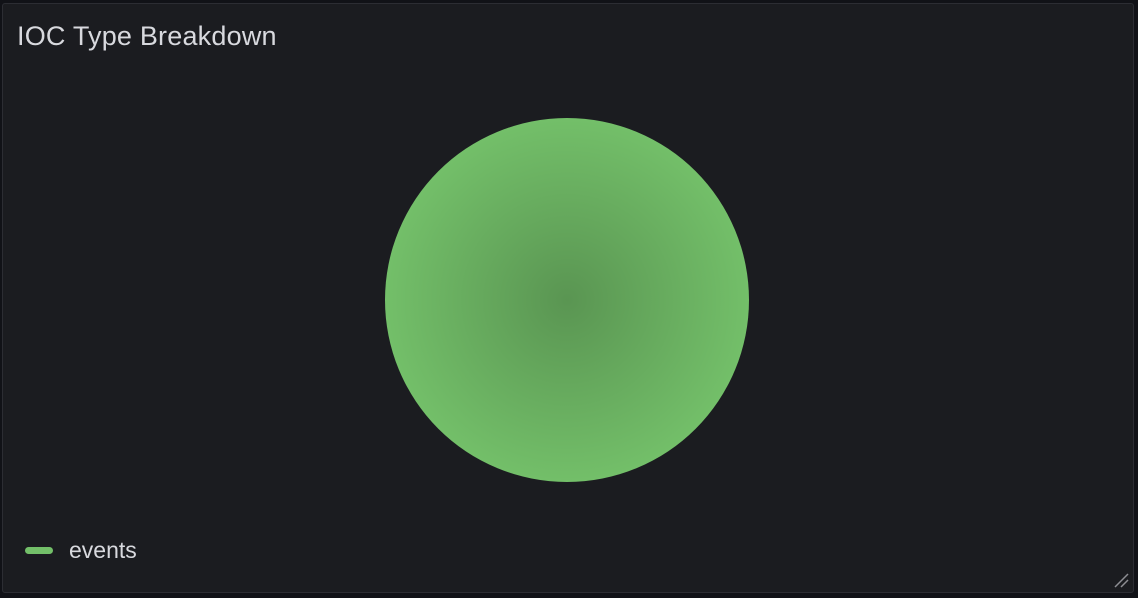  Describe the element at coordinates (39, 550) in the screenshot. I see `legend-swatch-events` at that location.